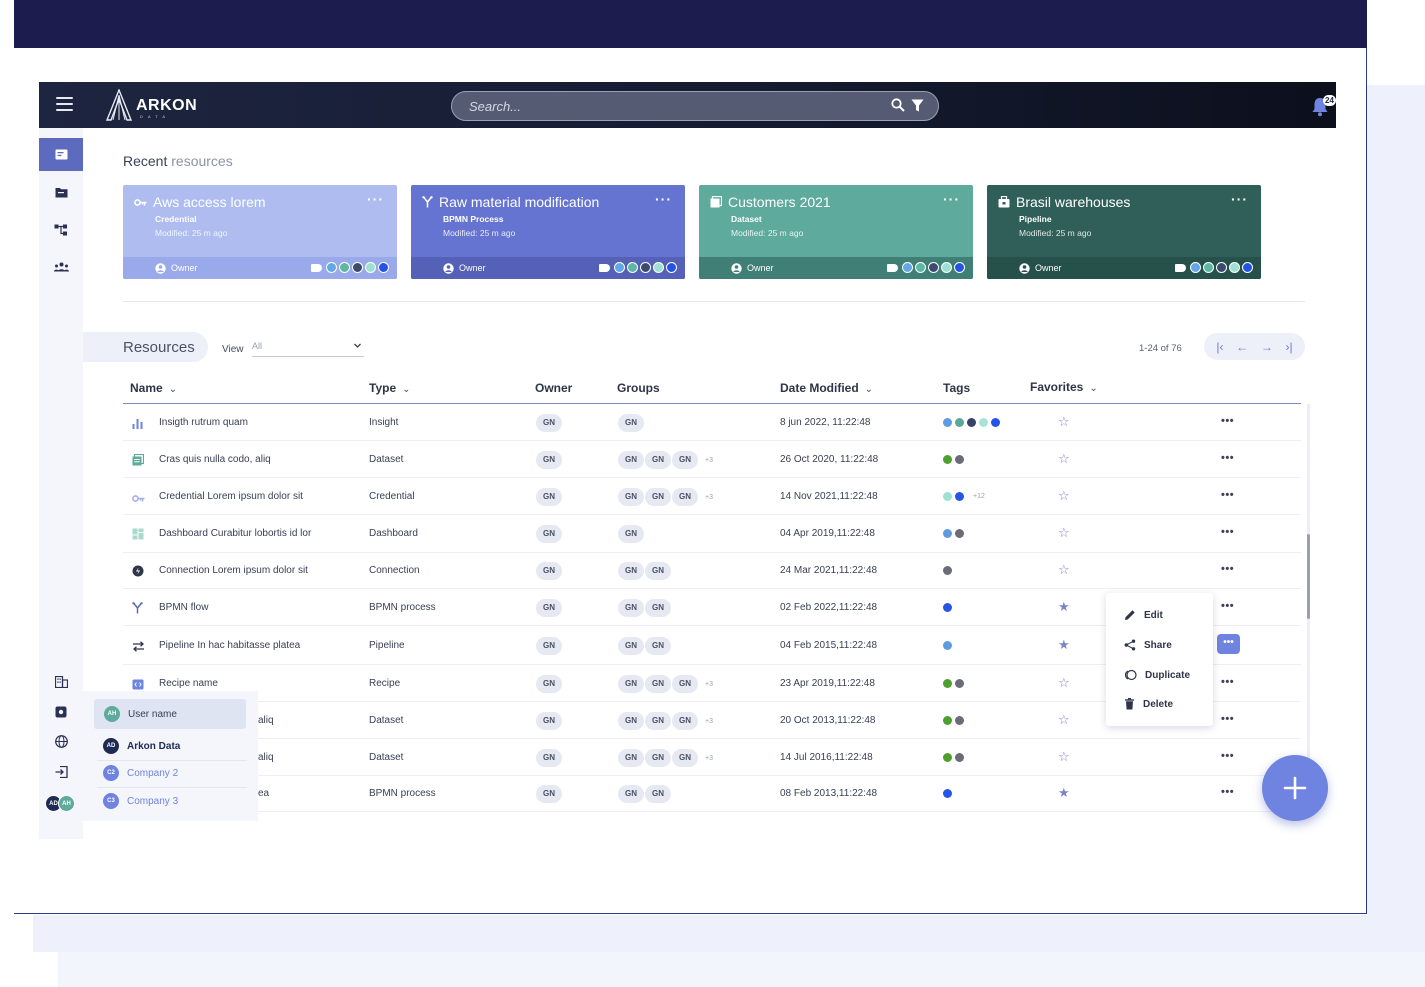 Image resolution: width=1425 pixels, height=987 pixels. I want to click on sidebar-item-settings, so click(61, 711).